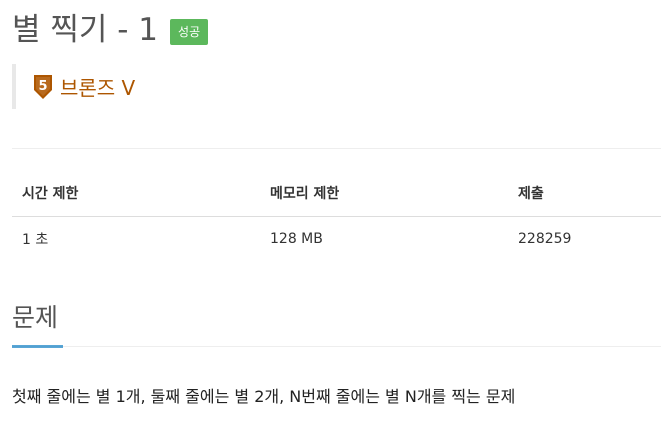  What do you see at coordinates (545, 239) in the screenshot?
I see `submissions-value: 228259` at bounding box center [545, 239].